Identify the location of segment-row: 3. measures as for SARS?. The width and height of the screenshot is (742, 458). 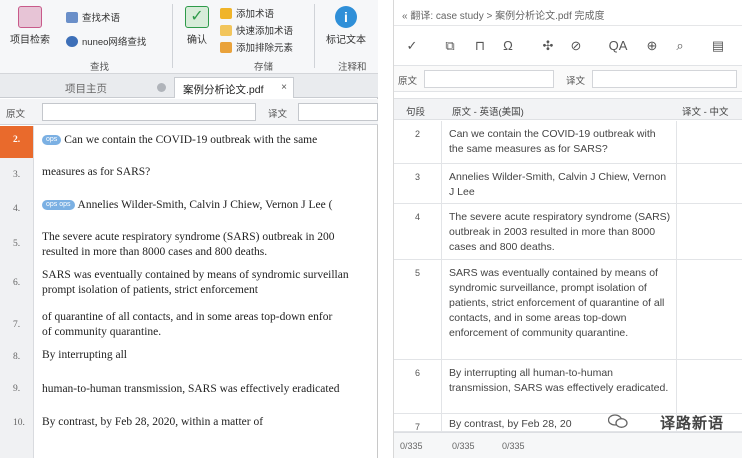
(189, 174).